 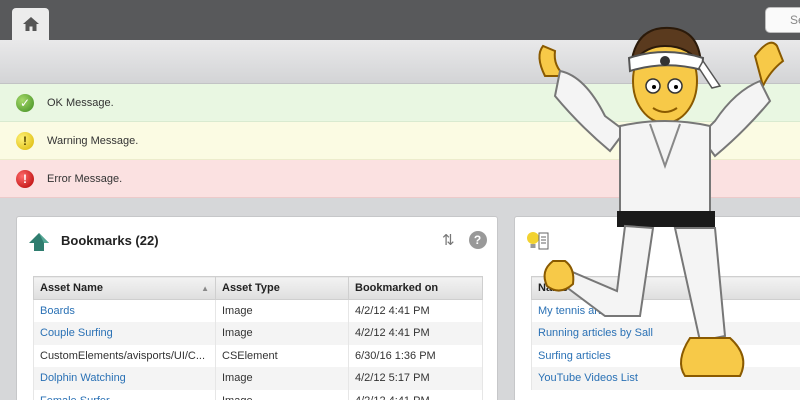 What do you see at coordinates (415, 355) in the screenshot?
I see `bookmarked-on: 6/30/16 1:36 PM` at bounding box center [415, 355].